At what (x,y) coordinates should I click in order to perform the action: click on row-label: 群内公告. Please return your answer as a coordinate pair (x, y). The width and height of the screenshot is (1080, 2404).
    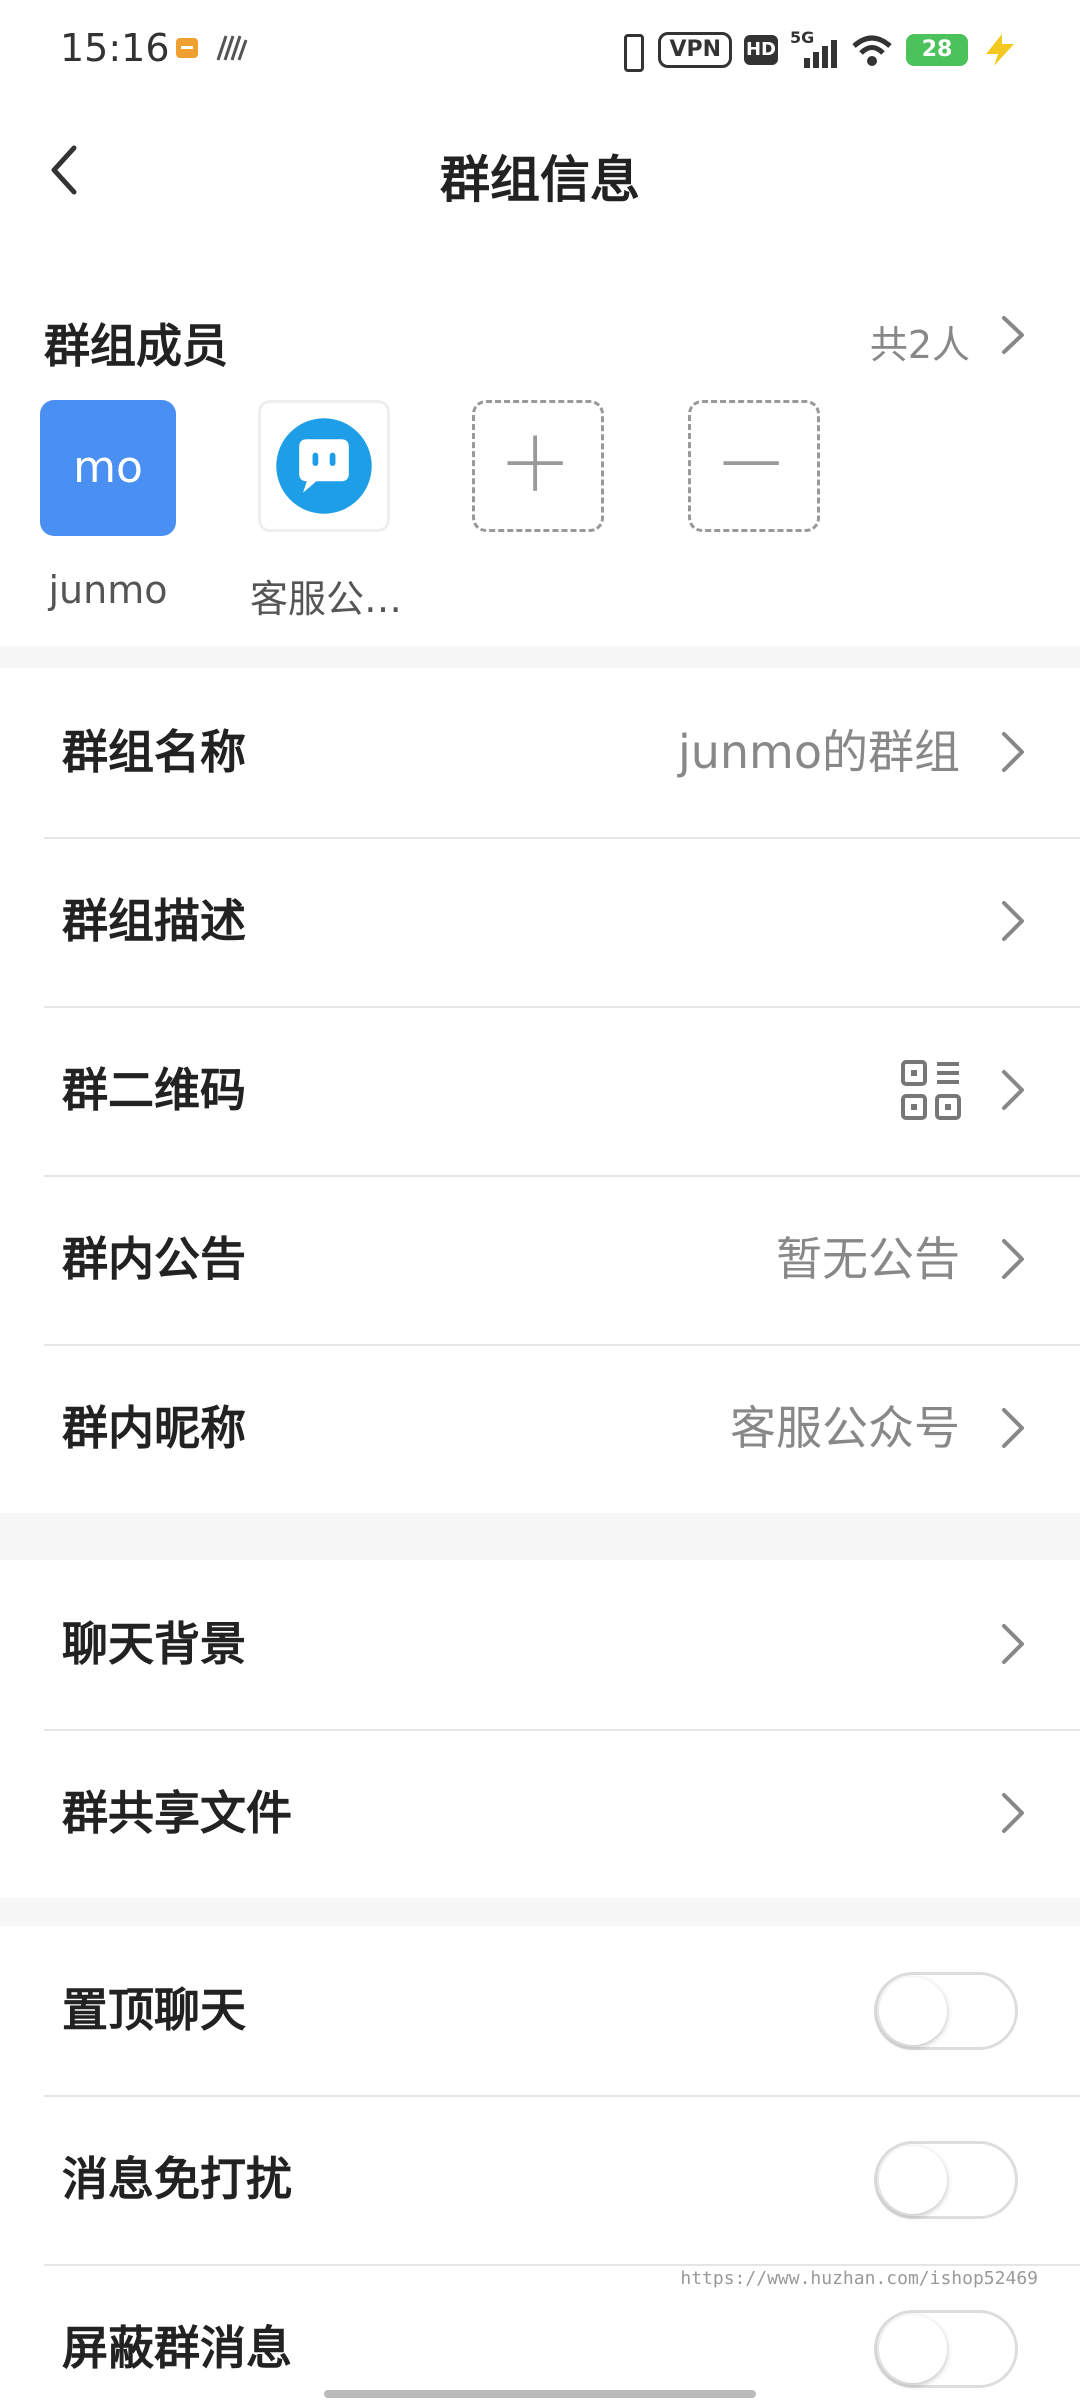
    Looking at the image, I should click on (154, 1259).